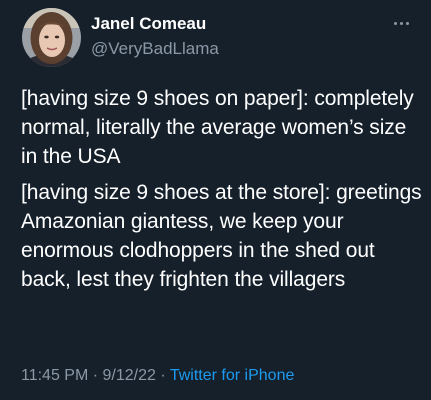  I want to click on tweet-meta: 11:45 PM · 9/12/22 · Twitter for iPhone, so click(157, 376).